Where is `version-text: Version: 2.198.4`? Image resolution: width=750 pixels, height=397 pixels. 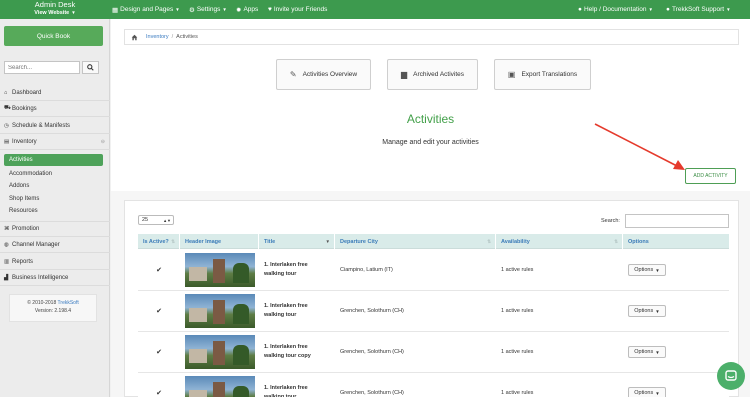
version-text: Version: 2.198.4 is located at coordinates (53, 311).